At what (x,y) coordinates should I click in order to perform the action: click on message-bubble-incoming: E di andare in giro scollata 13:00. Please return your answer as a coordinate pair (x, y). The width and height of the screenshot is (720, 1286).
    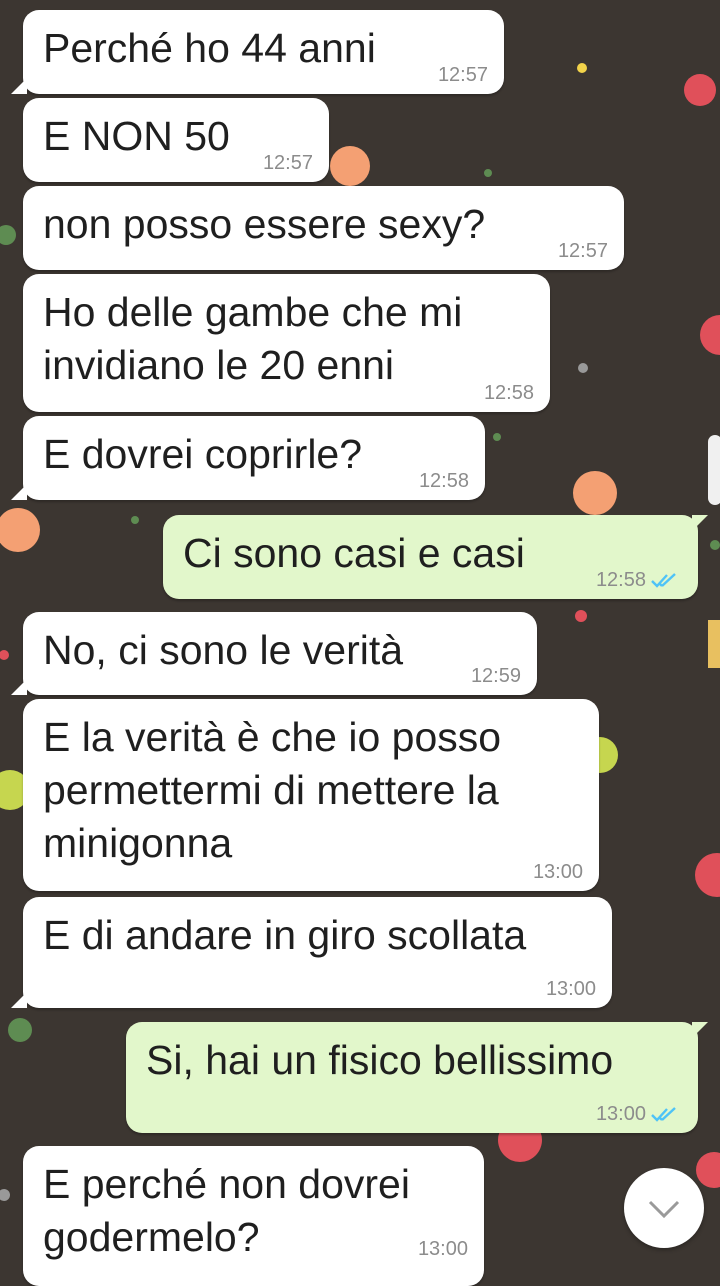
    Looking at the image, I should click on (311, 952).